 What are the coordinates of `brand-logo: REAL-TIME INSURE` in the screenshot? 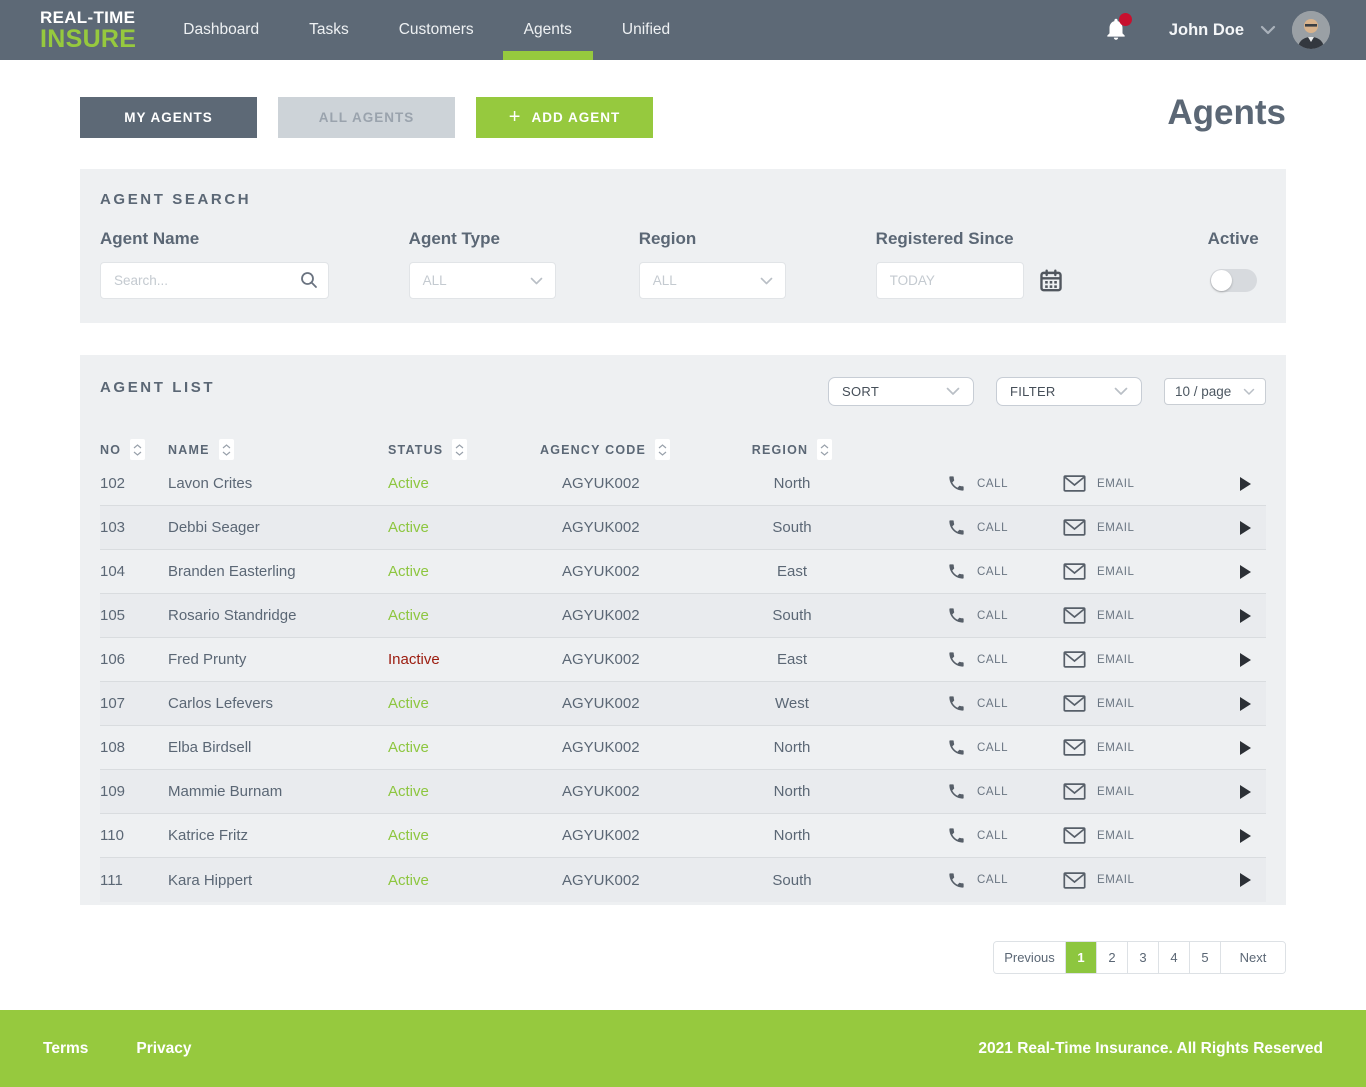 It's located at (88, 30).